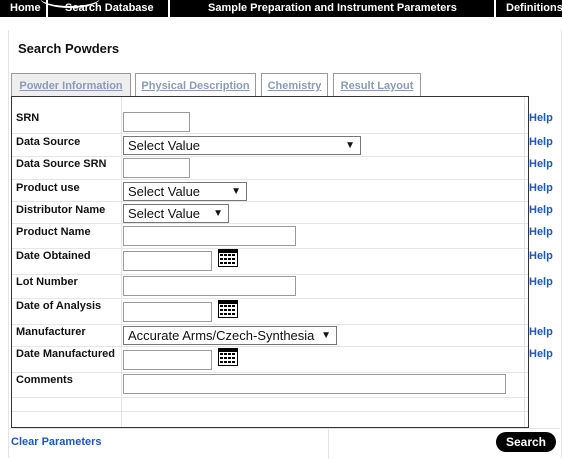 This screenshot has height=459, width=562. I want to click on manufacturer-select: Accurate Arms/Czech-Synthesia ▼, so click(230, 335).